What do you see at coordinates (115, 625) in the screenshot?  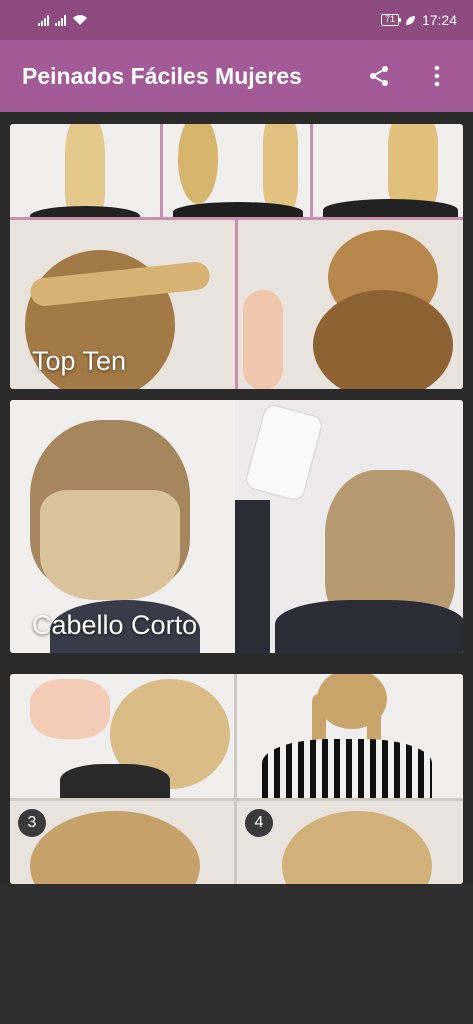 I see `category-label: Cabello Corto` at bounding box center [115, 625].